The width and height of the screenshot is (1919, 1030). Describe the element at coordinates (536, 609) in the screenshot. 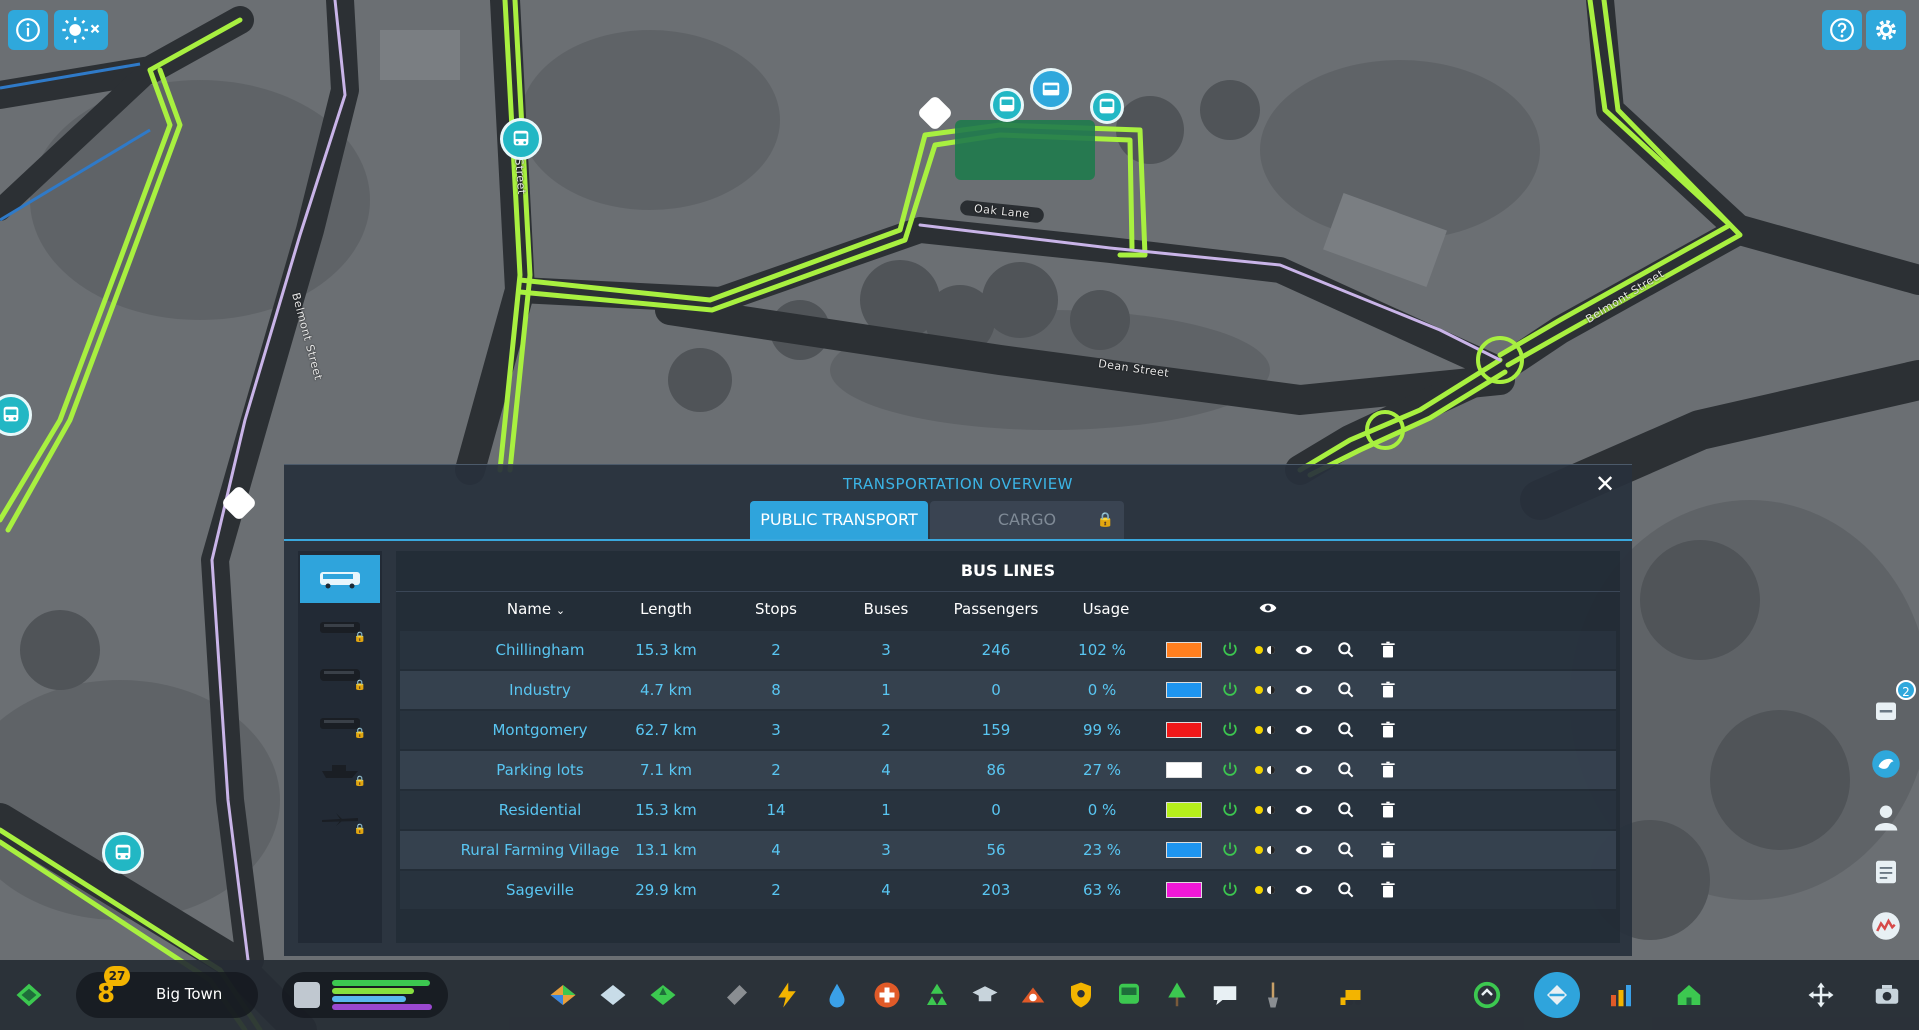

I see `column-header-name: Name ⌄` at that location.